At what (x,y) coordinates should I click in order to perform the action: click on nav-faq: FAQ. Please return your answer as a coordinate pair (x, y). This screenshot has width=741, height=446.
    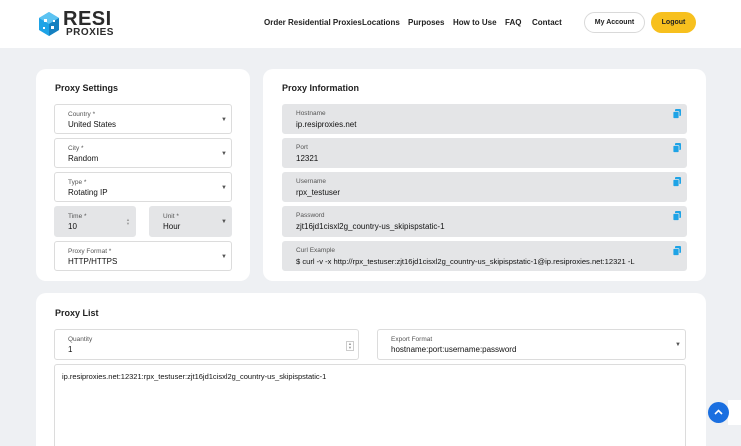
    Looking at the image, I should click on (513, 22).